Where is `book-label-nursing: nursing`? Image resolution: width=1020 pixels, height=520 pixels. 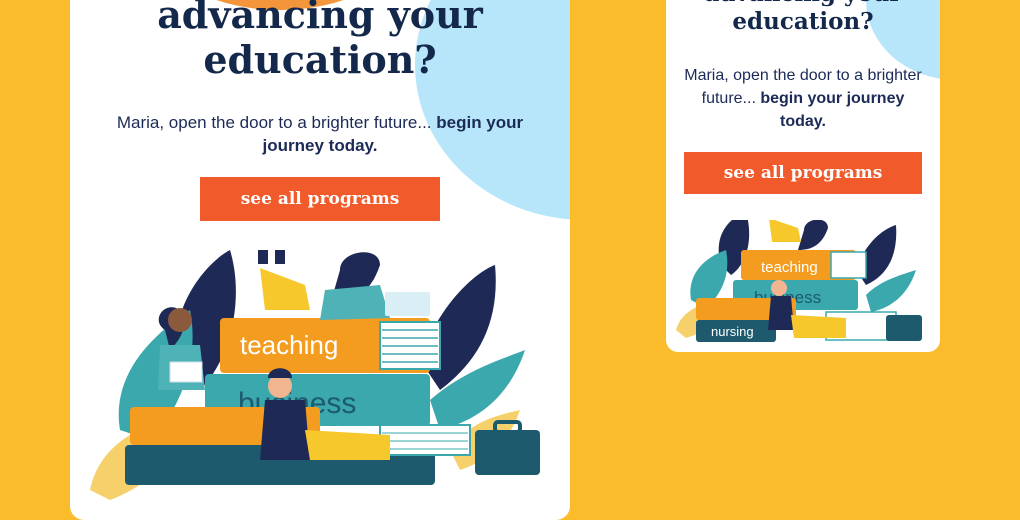
book-label-nursing: nursing is located at coordinates (732, 331).